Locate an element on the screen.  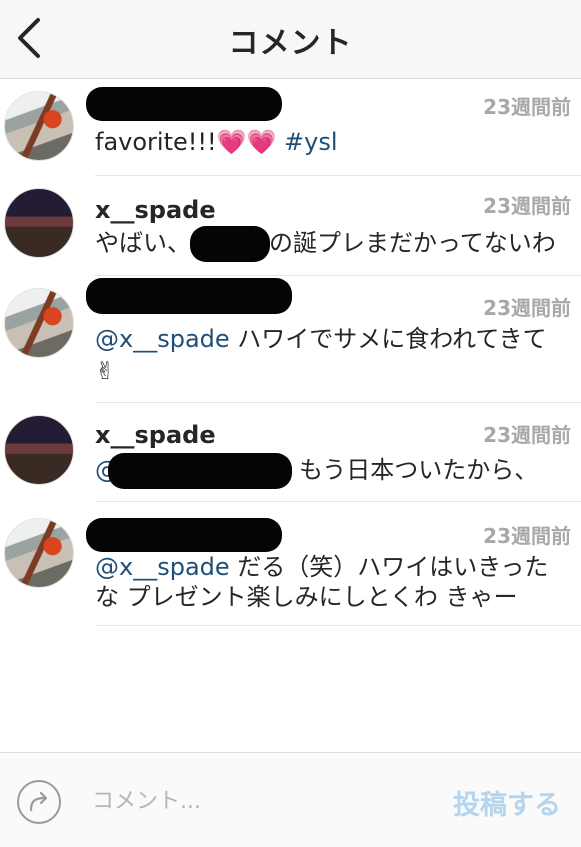
top-bar: コメント is located at coordinates (290, 39).